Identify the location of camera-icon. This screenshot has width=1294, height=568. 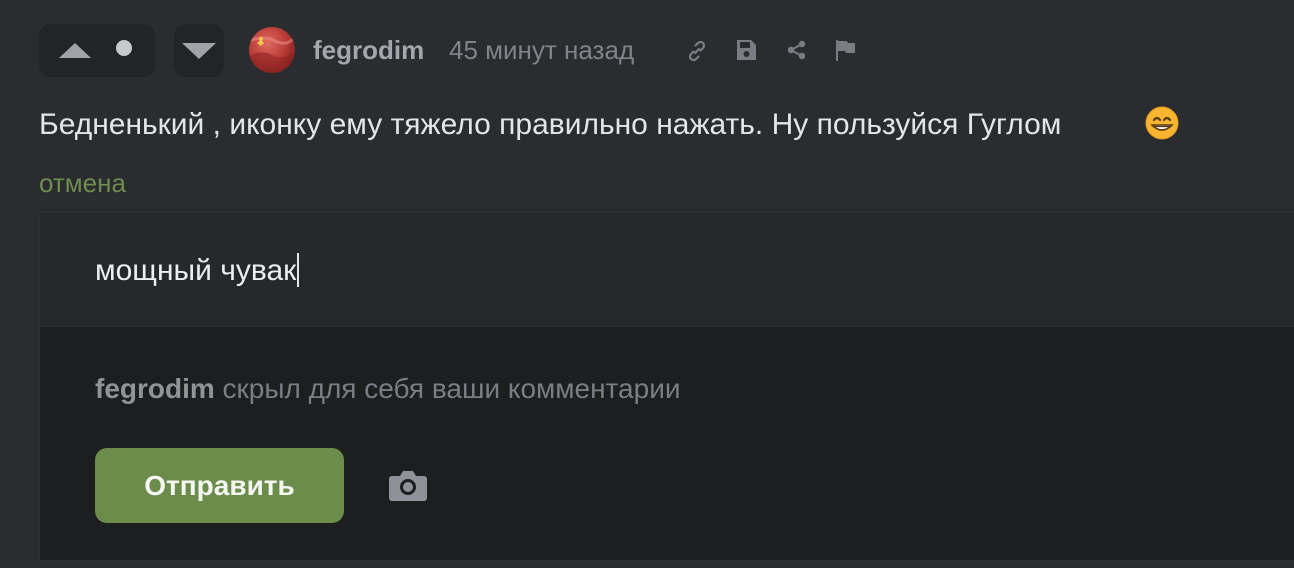
(408, 485).